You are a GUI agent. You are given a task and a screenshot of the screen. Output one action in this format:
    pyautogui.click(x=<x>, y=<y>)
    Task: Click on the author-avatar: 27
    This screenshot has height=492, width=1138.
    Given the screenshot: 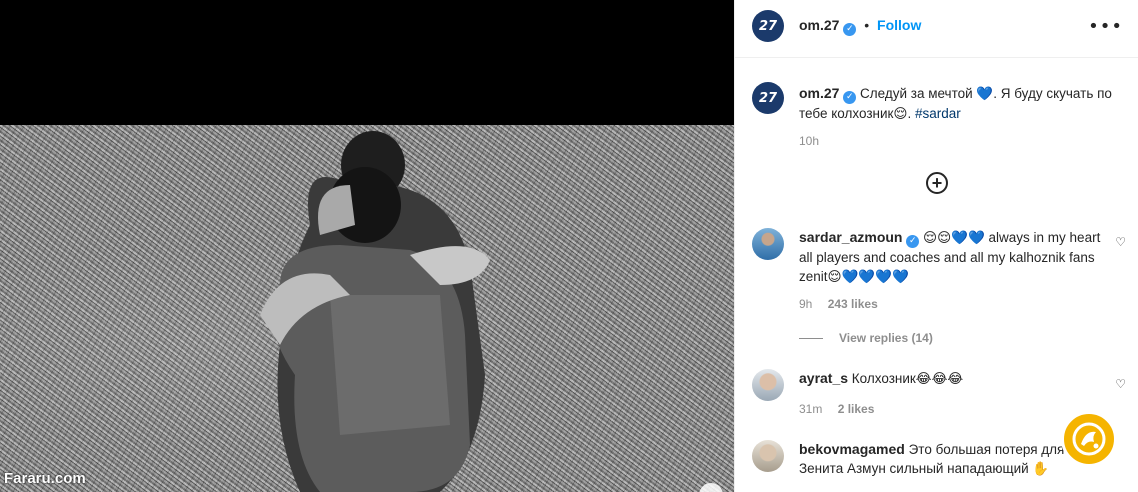 What is the action you would take?
    pyautogui.click(x=768, y=26)
    